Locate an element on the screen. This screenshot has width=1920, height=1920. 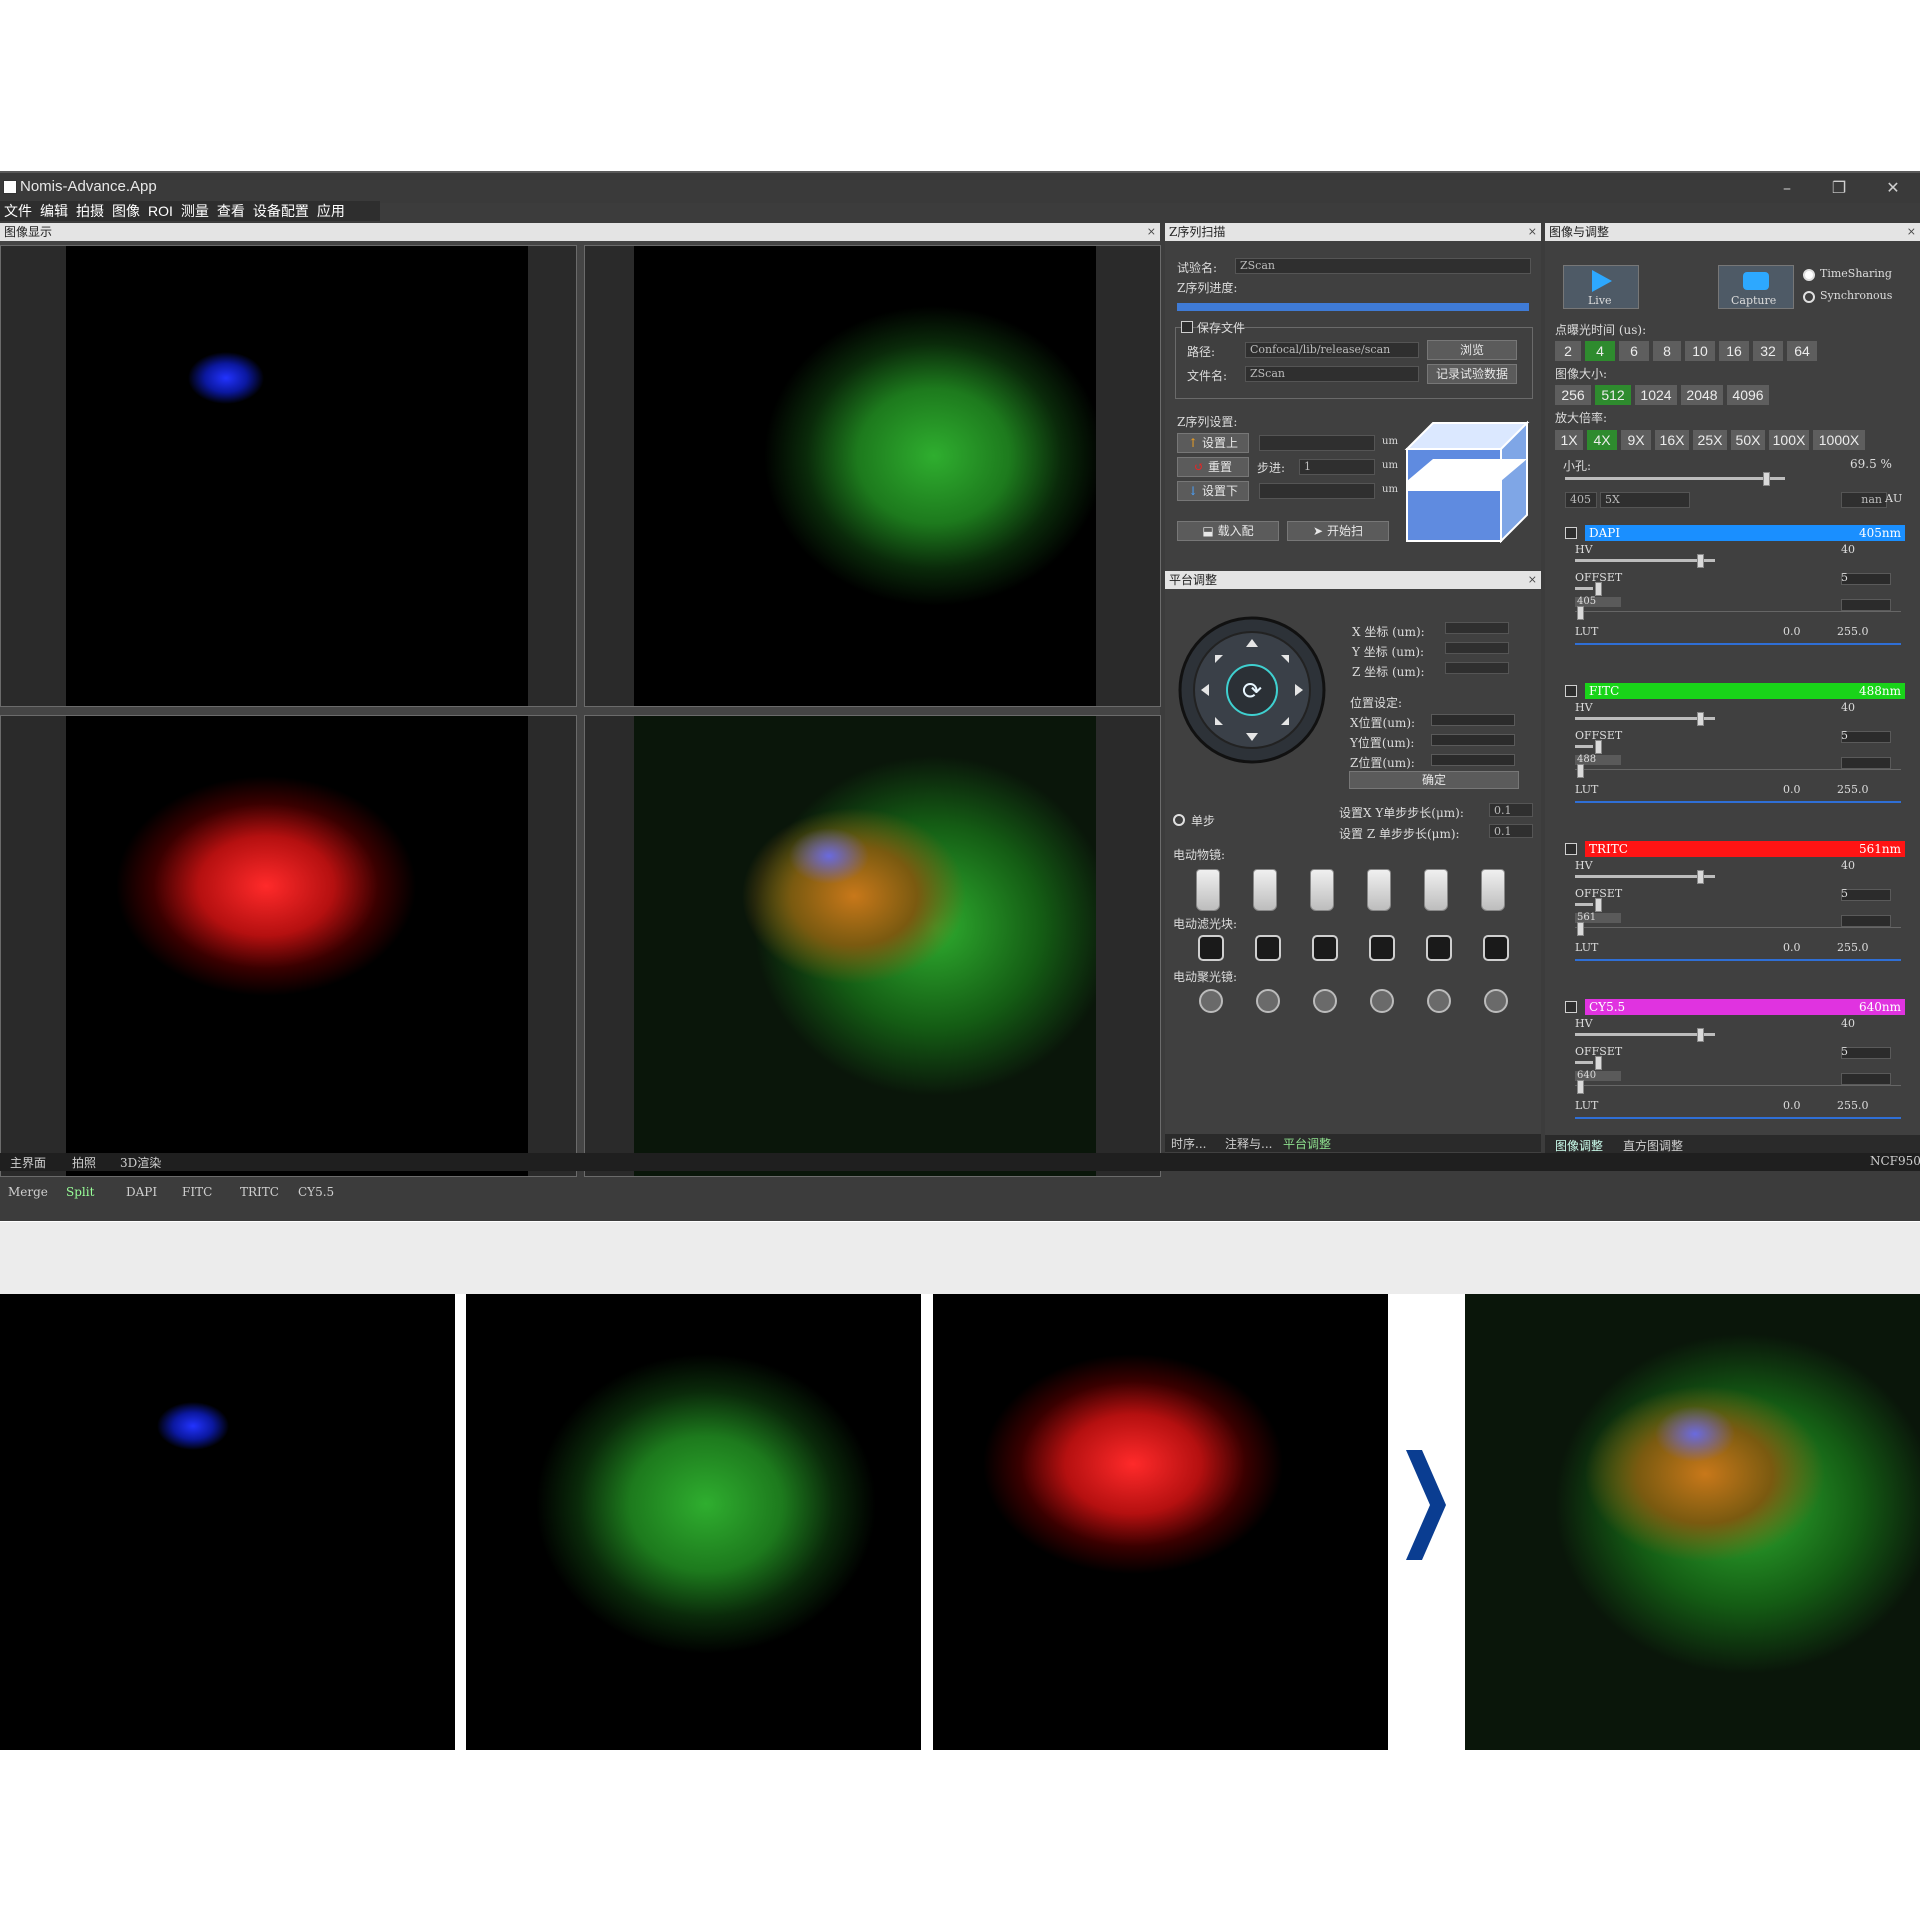
exposure-option: 16 is located at coordinates (1734, 351).